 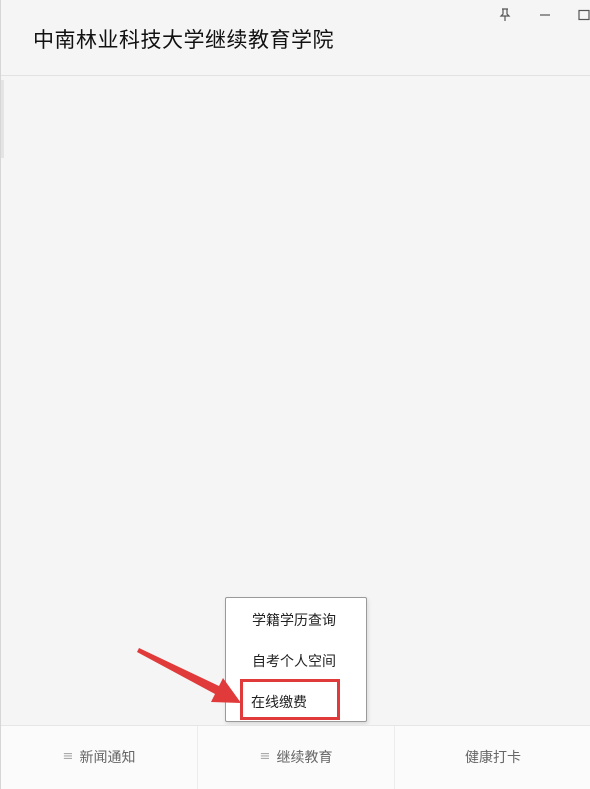 What do you see at coordinates (505, 15) in the screenshot?
I see `pin-icon` at bounding box center [505, 15].